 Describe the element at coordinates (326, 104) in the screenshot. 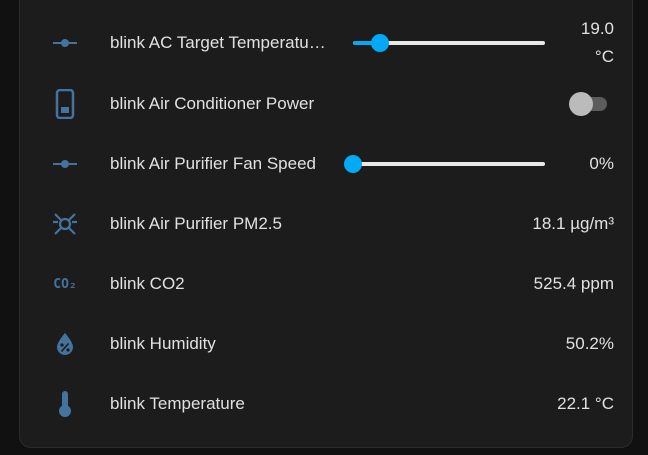

I see `entity-row-ac-power: blink Air Conditioner Power` at that location.